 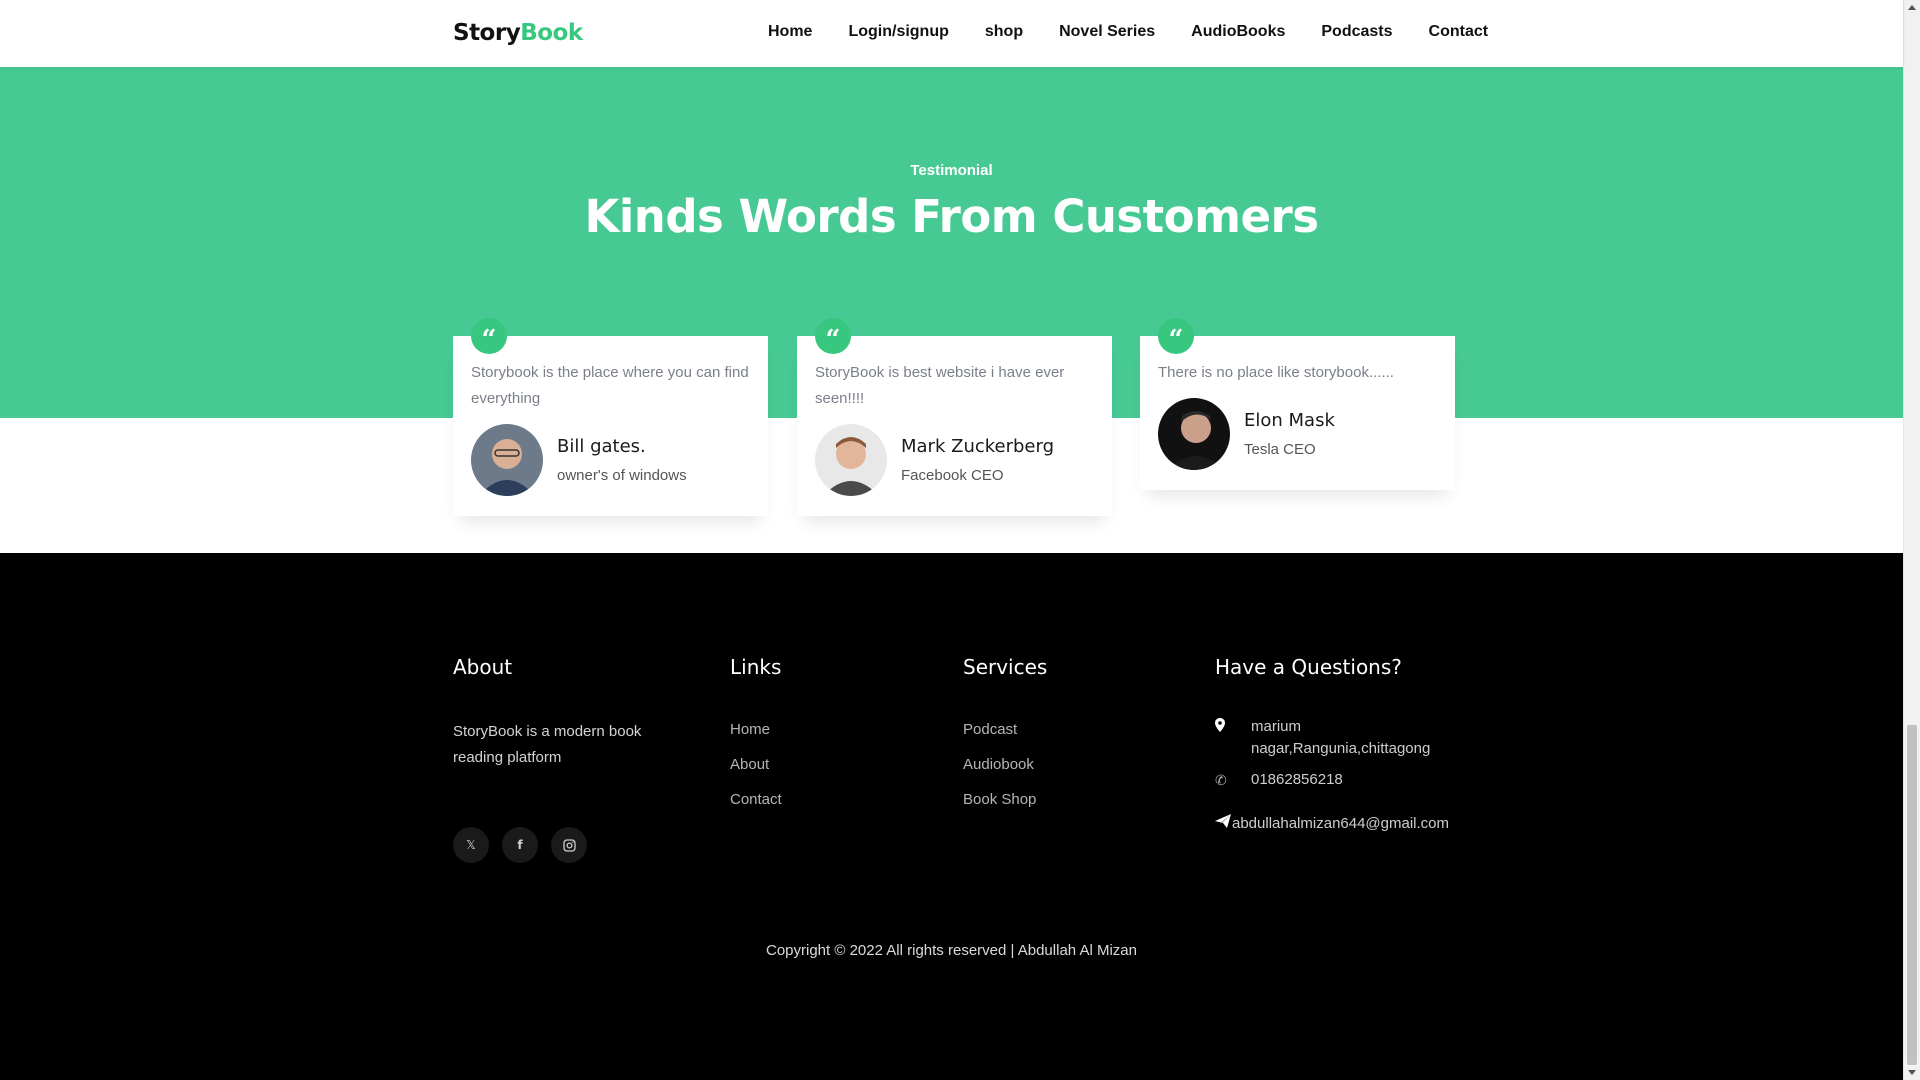 What do you see at coordinates (898, 32) in the screenshot?
I see `nav-login-signup: Login/signup` at bounding box center [898, 32].